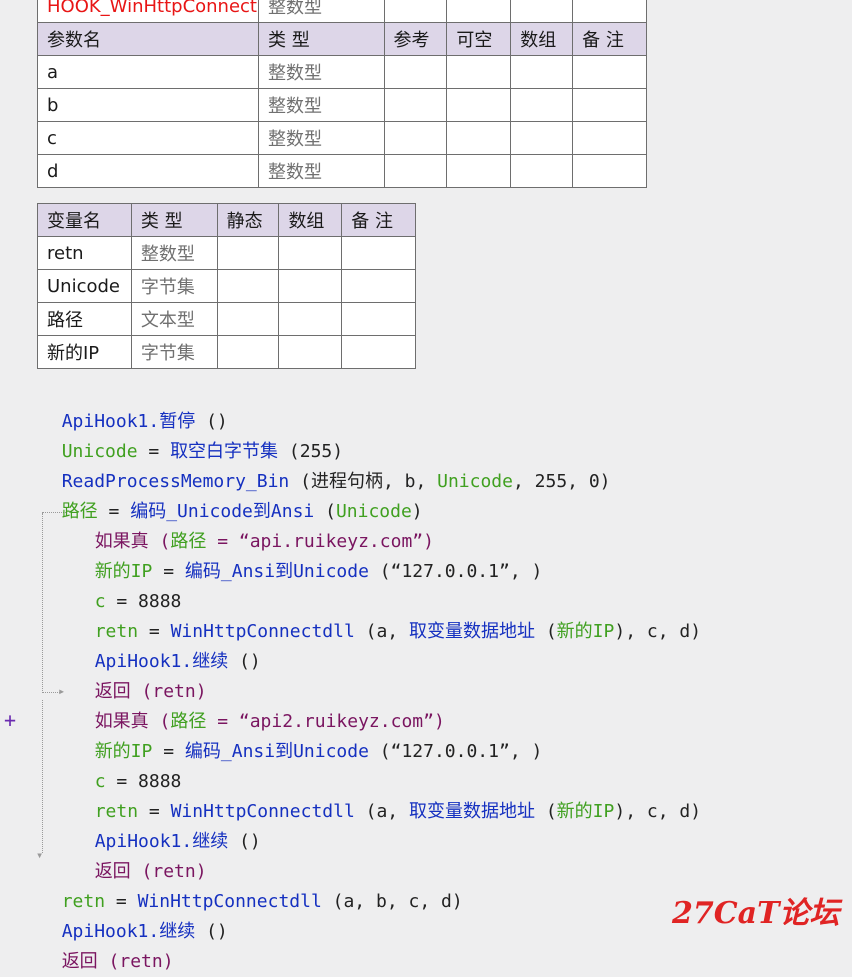 This screenshot has width=852, height=977. What do you see at coordinates (148, 171) in the screenshot?
I see `param-name: d` at bounding box center [148, 171].